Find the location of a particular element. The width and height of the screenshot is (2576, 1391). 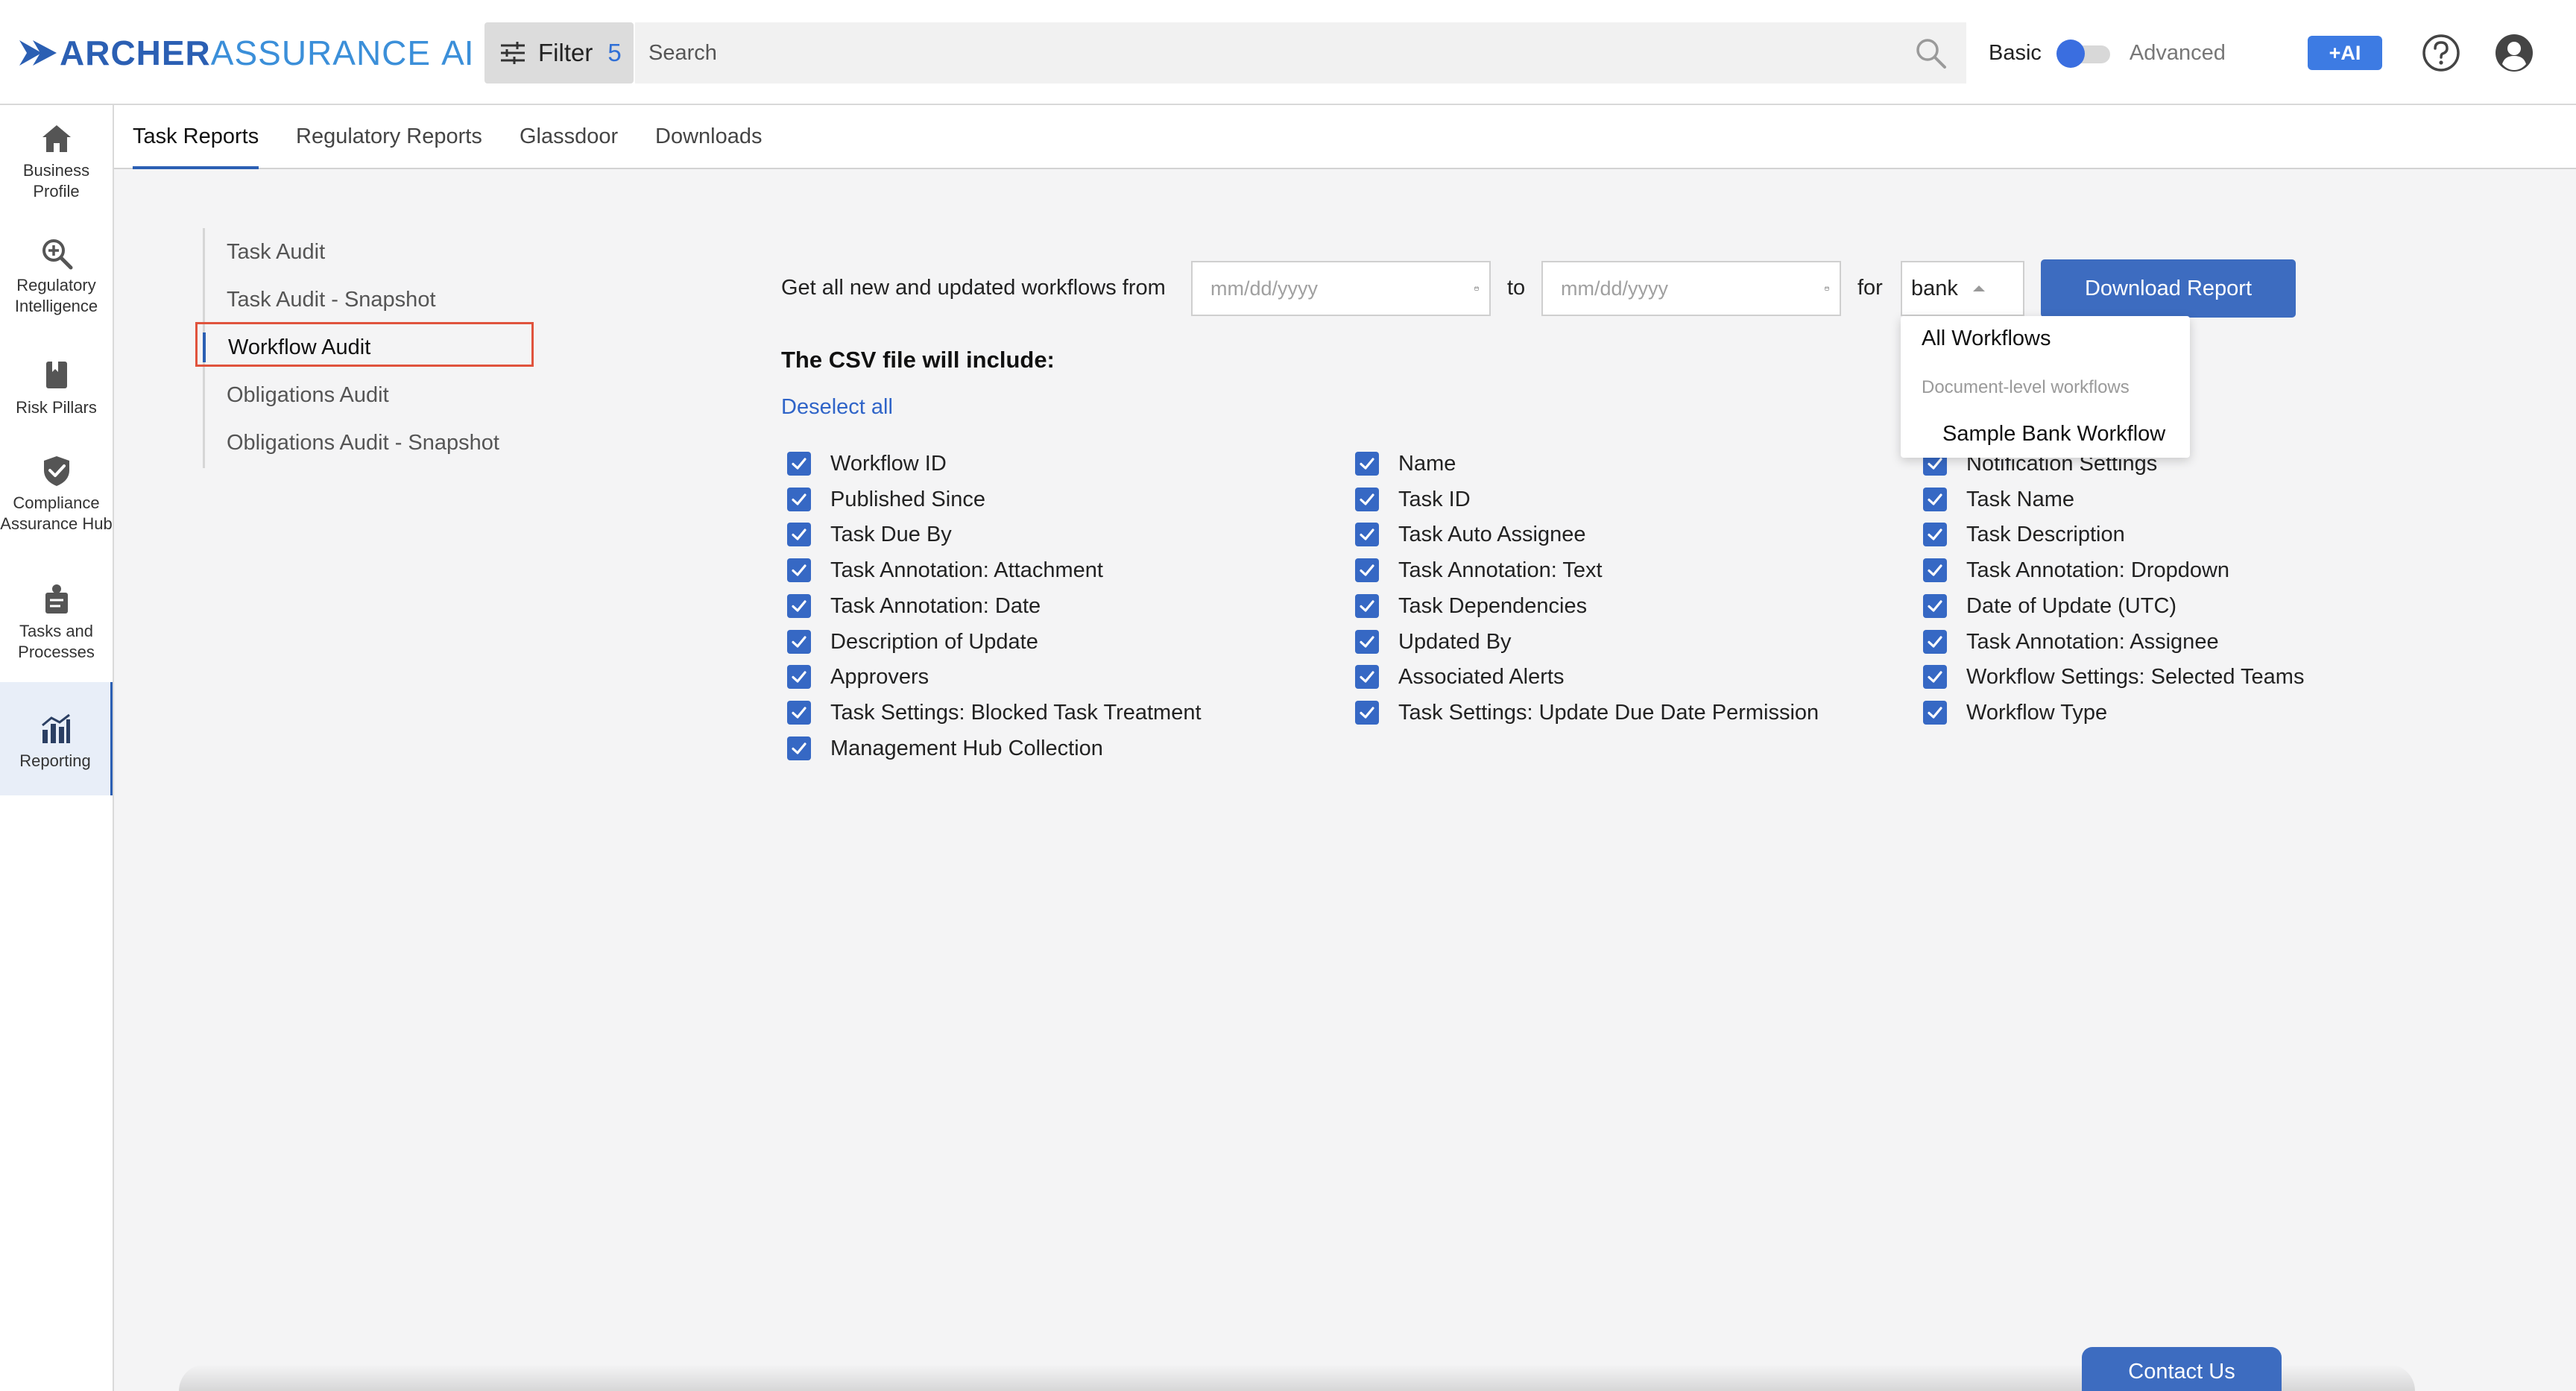

search-input is located at coordinates (1280, 53).